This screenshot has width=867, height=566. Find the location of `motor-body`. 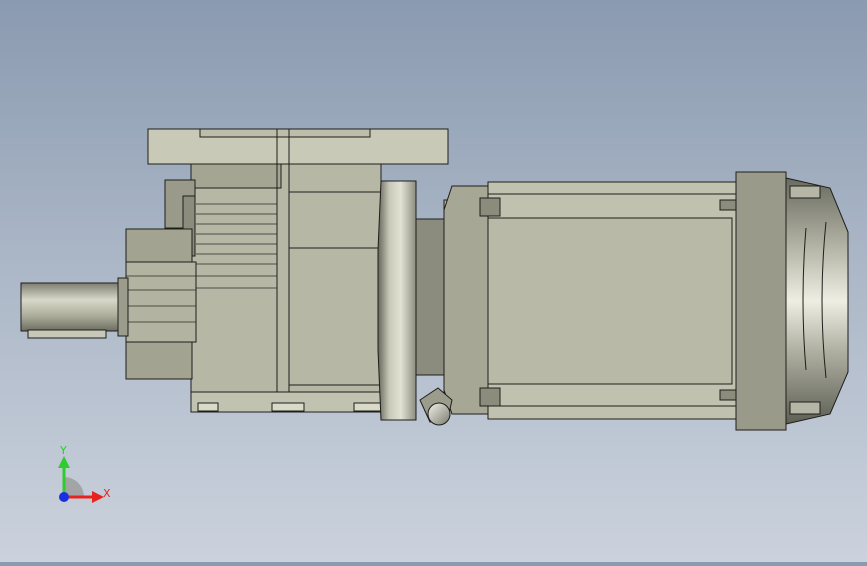

motor-body is located at coordinates (608, 300).